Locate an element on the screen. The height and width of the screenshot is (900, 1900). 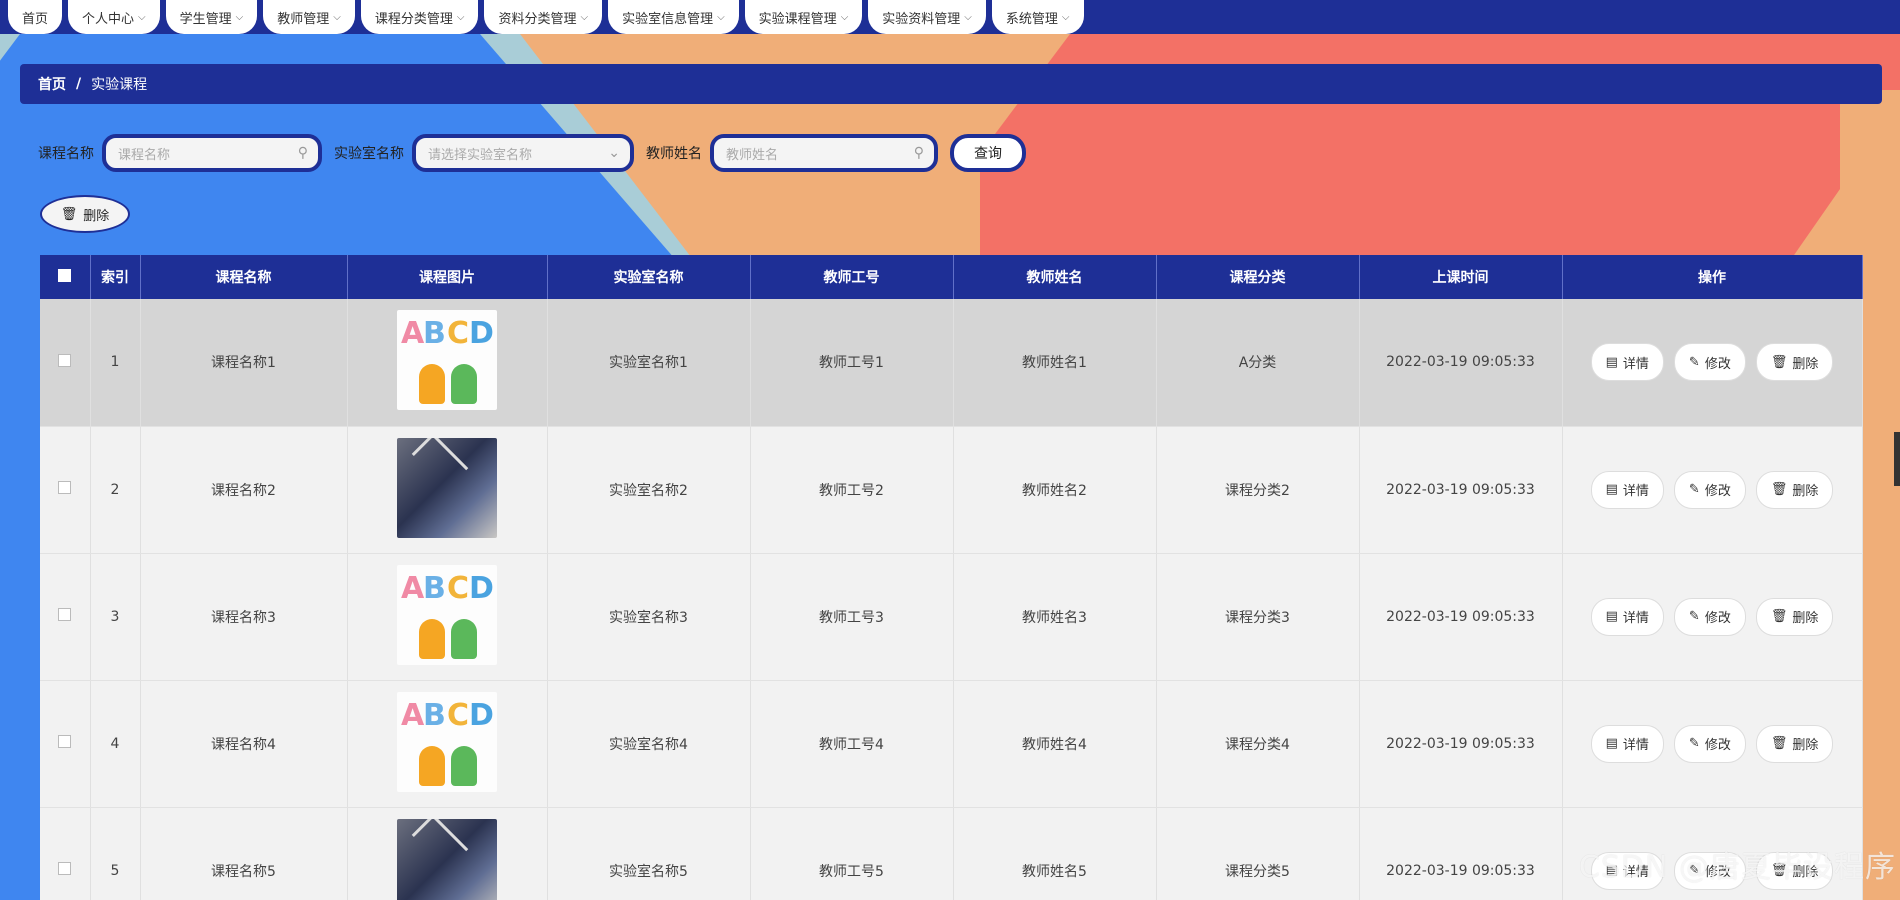
course-image-cell: ABCD is located at coordinates (447, 617).